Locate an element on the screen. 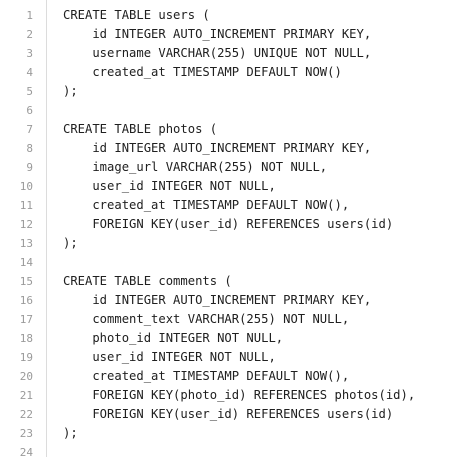  line-number: 10 is located at coordinates (26, 186).